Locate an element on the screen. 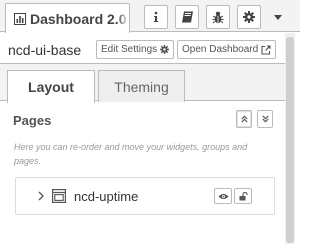 The width and height of the screenshot is (320, 244). caret-down-icon is located at coordinates (278, 17).